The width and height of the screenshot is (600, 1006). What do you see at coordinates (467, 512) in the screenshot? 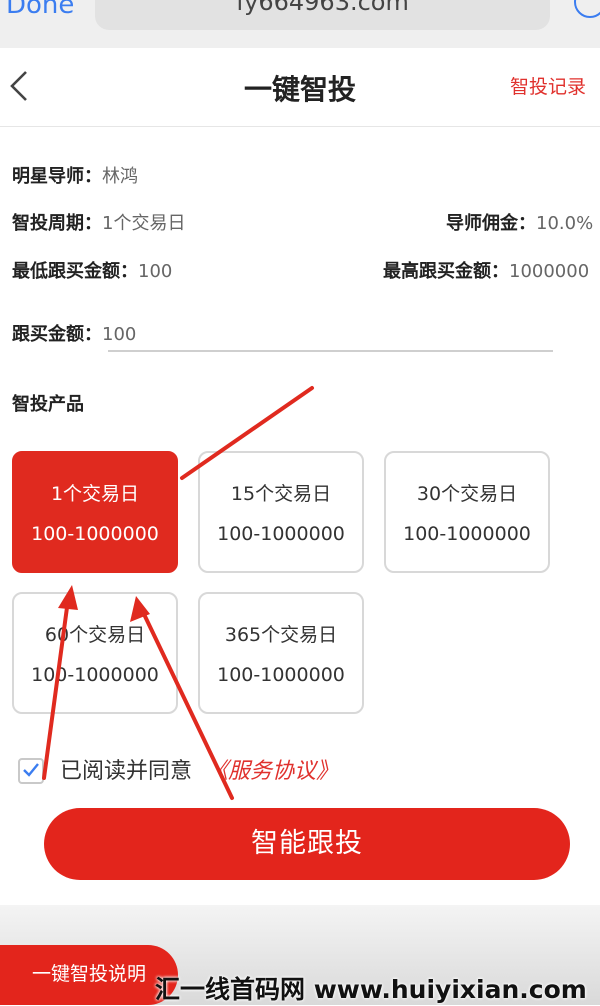
I see `product-card-30: 30个交易日 100-1000000` at bounding box center [467, 512].